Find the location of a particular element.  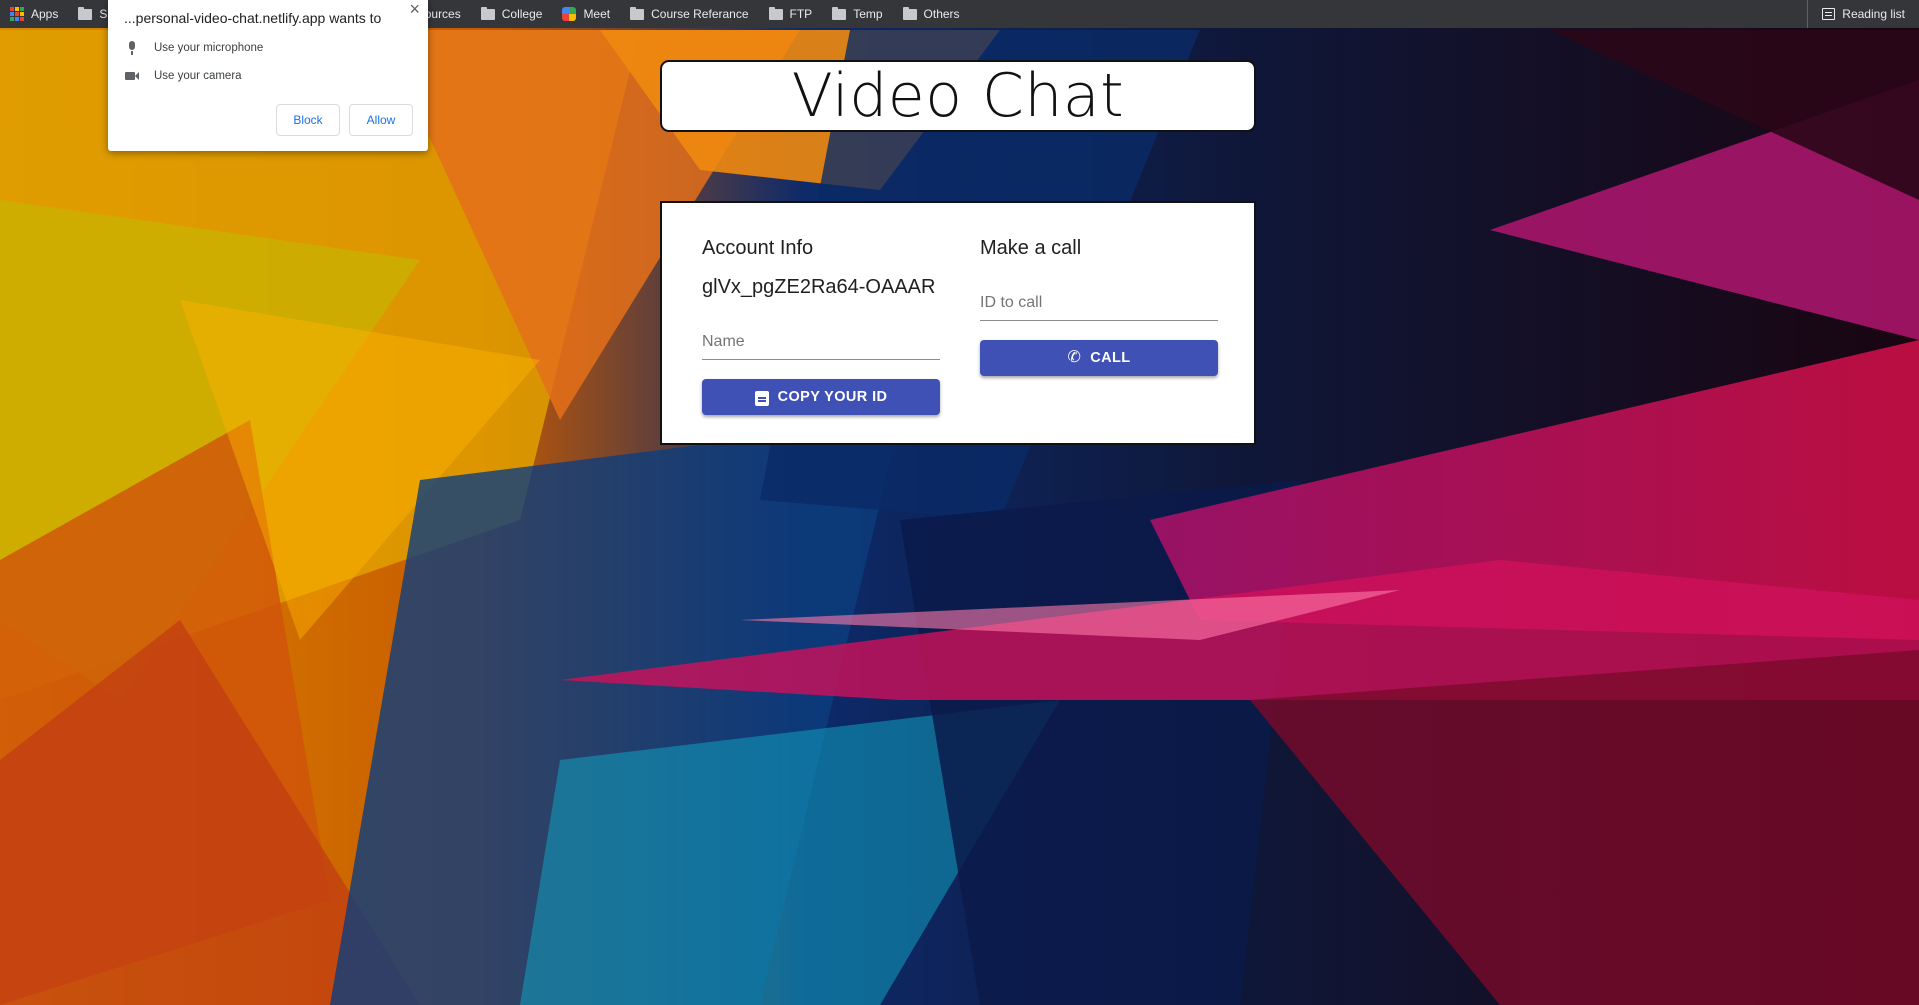

bookmark-meet: Meet is located at coordinates (586, 14).